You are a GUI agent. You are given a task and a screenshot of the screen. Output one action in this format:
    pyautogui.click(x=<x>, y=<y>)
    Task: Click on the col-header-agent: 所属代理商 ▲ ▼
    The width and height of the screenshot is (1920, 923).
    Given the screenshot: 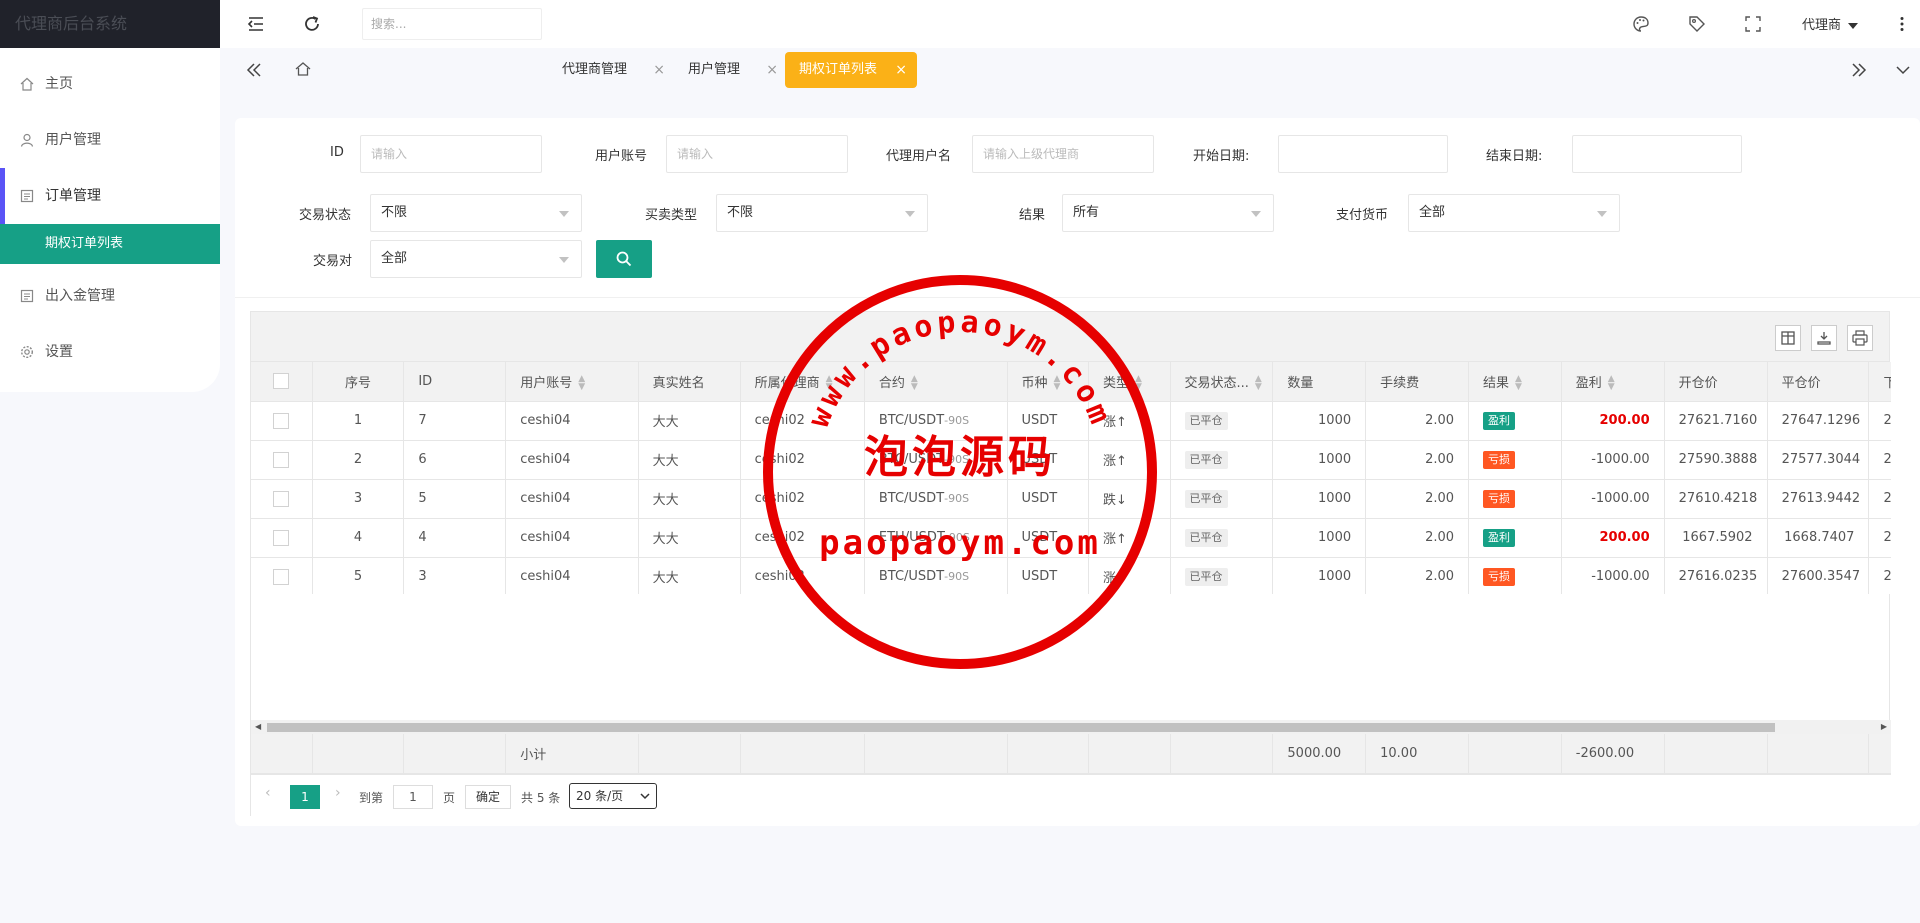 What is the action you would take?
    pyautogui.click(x=802, y=382)
    